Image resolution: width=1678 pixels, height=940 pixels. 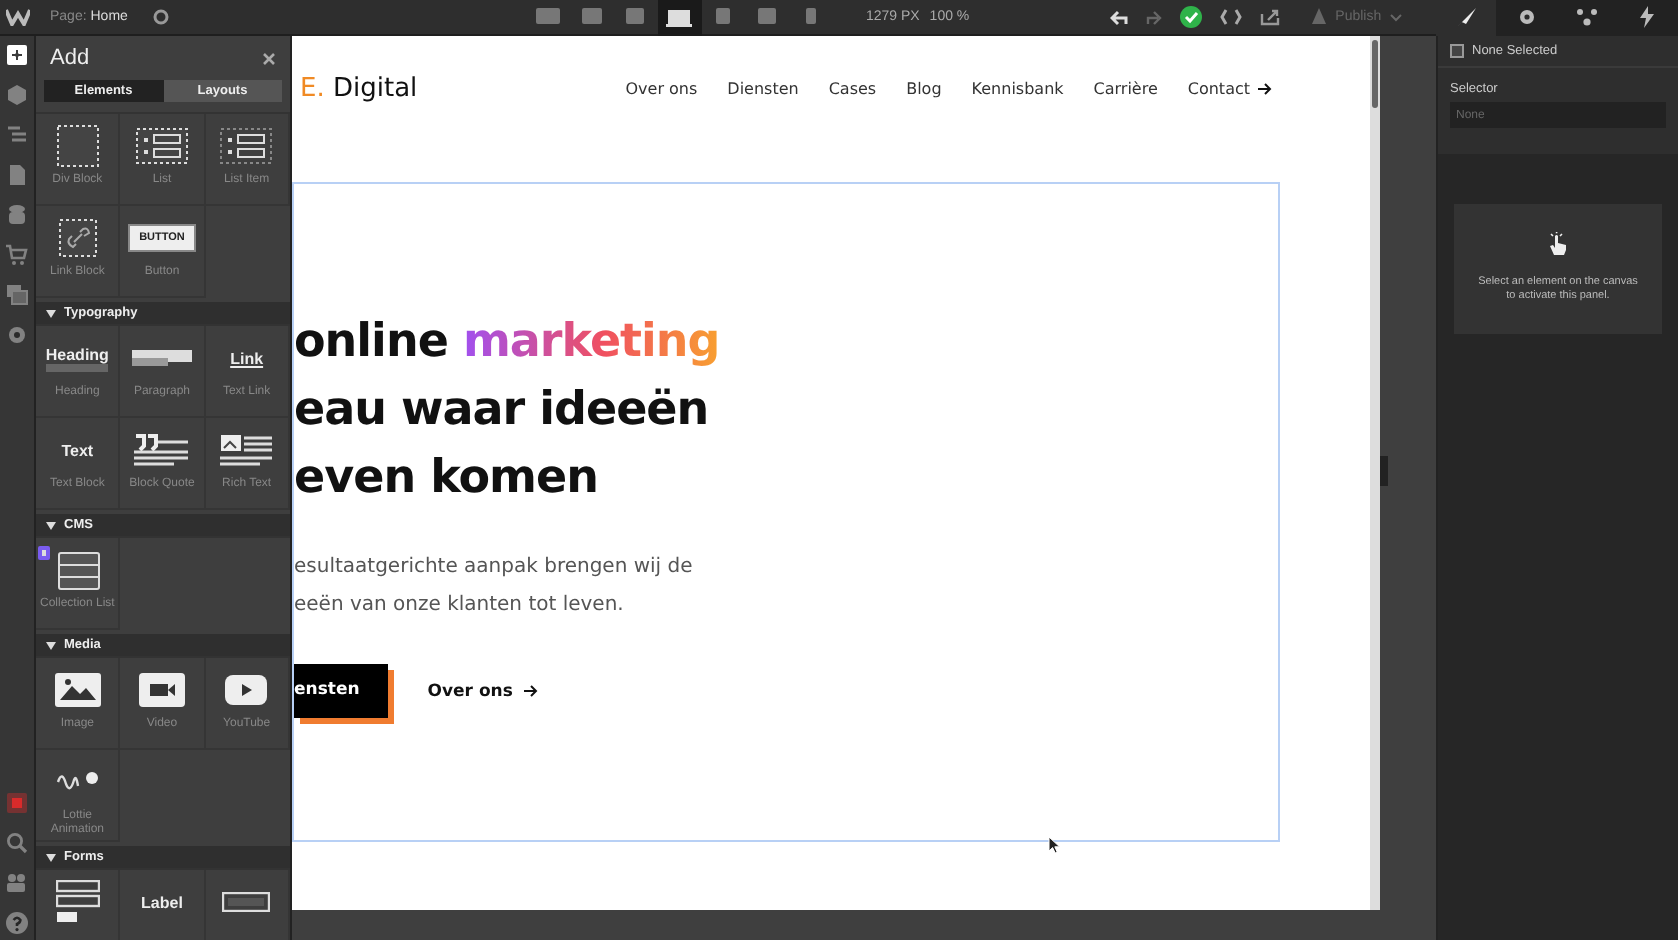 I want to click on nav-link: Over ons, so click(x=661, y=88).